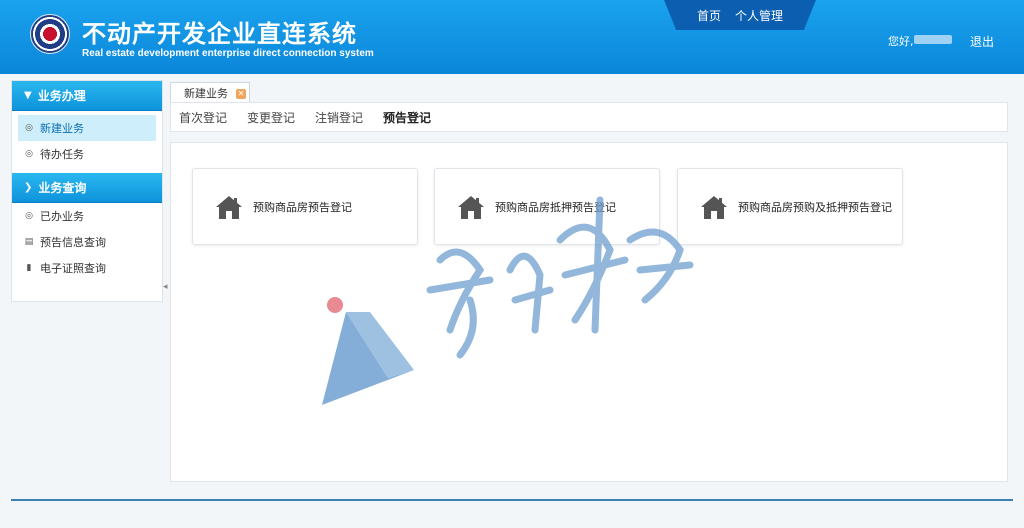 This screenshot has width=1024, height=528. I want to click on sidebar-item-label: 待办任务, so click(62, 154).